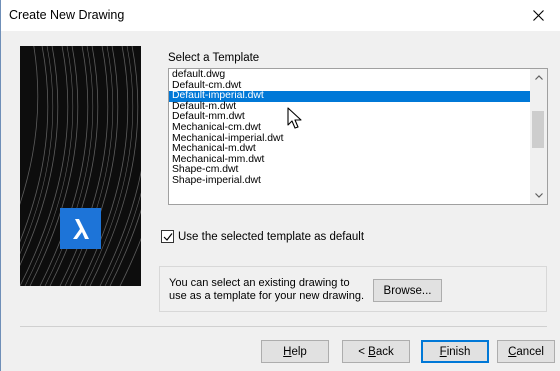  I want to click on finish-button: Finish, so click(455, 351).